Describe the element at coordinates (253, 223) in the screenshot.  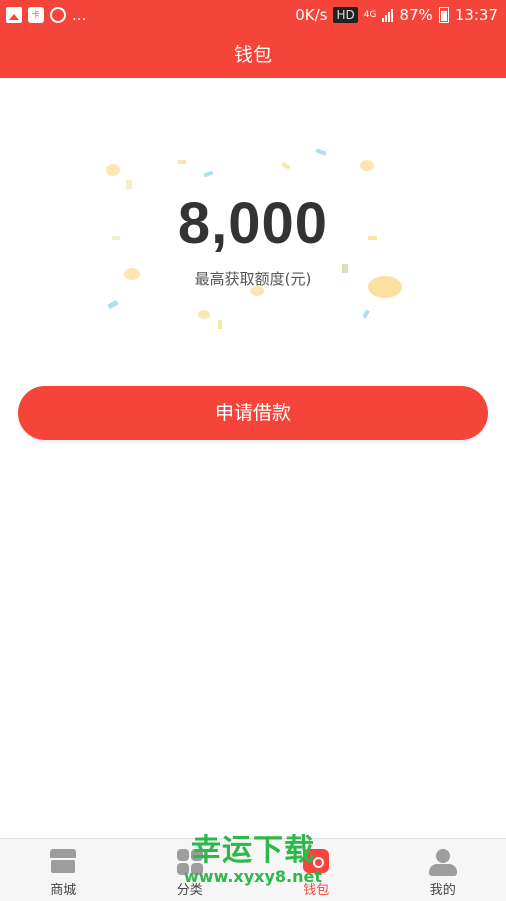
I see `credit-amount: 8,000` at that location.